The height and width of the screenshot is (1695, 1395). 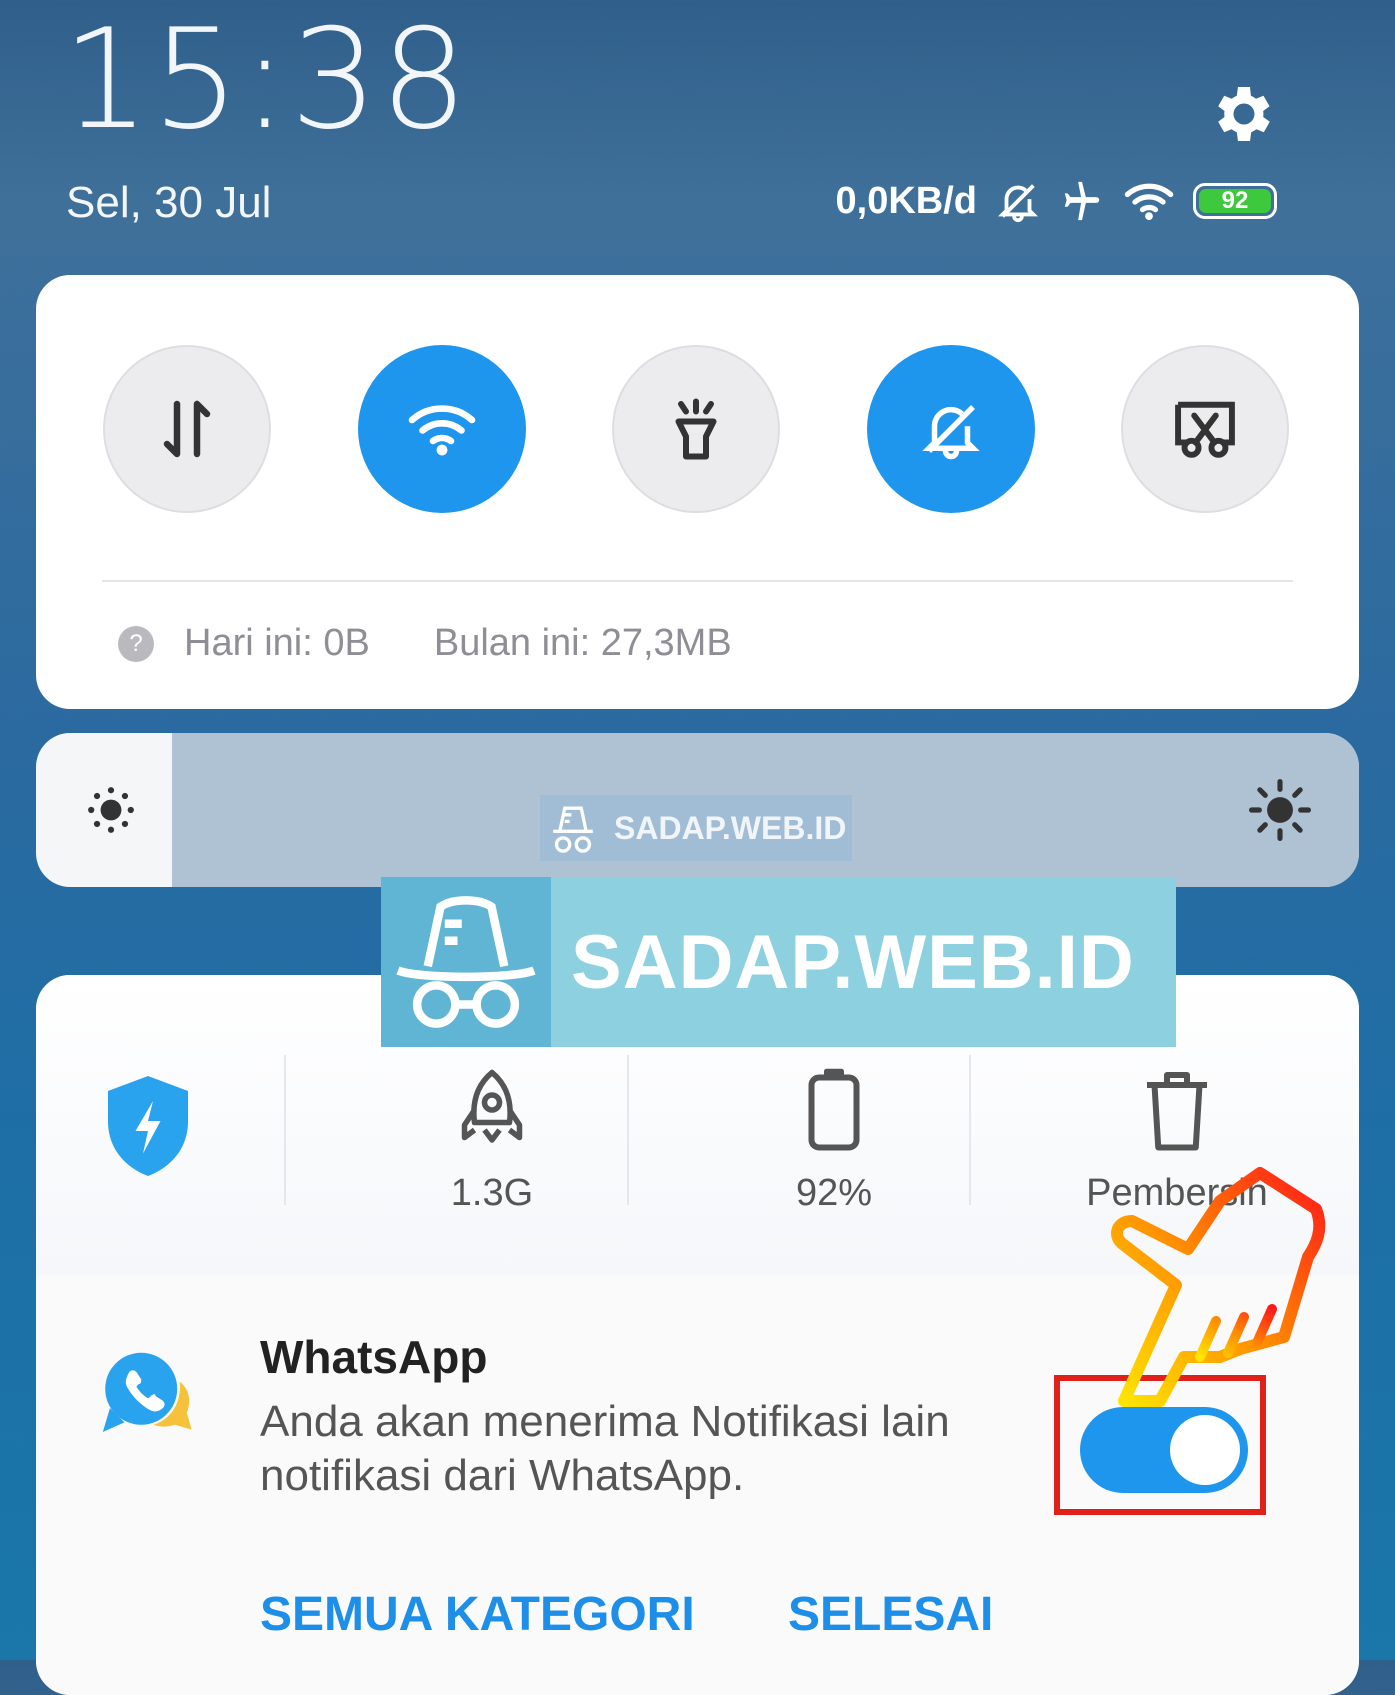 What do you see at coordinates (492, 1193) in the screenshot?
I see `ram-label: 1.3G` at bounding box center [492, 1193].